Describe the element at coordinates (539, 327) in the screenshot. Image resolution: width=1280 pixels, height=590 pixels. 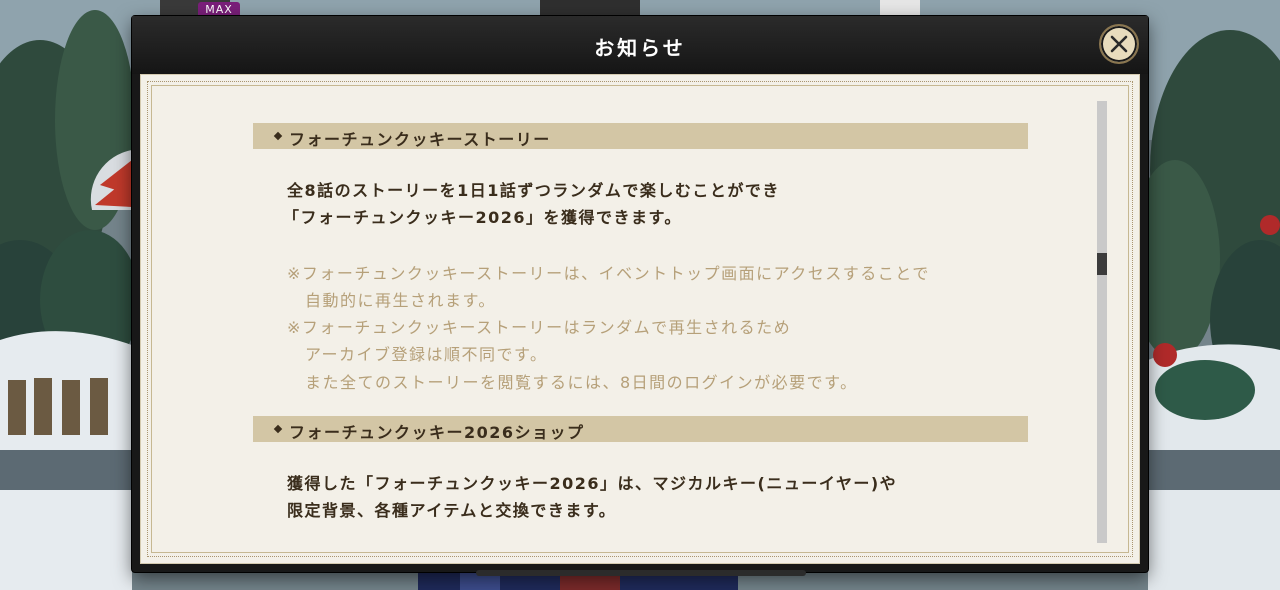
I see `note-line: ※フォーチュンクッキーストーリーはランダムで再生されるため` at that location.